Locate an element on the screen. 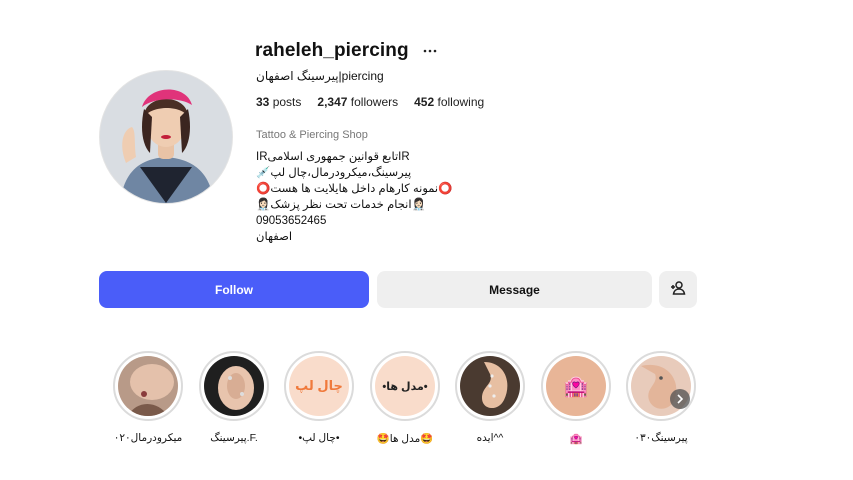 This screenshot has width=853, height=480. story-highlight: ایده^^ is located at coordinates (490, 397).